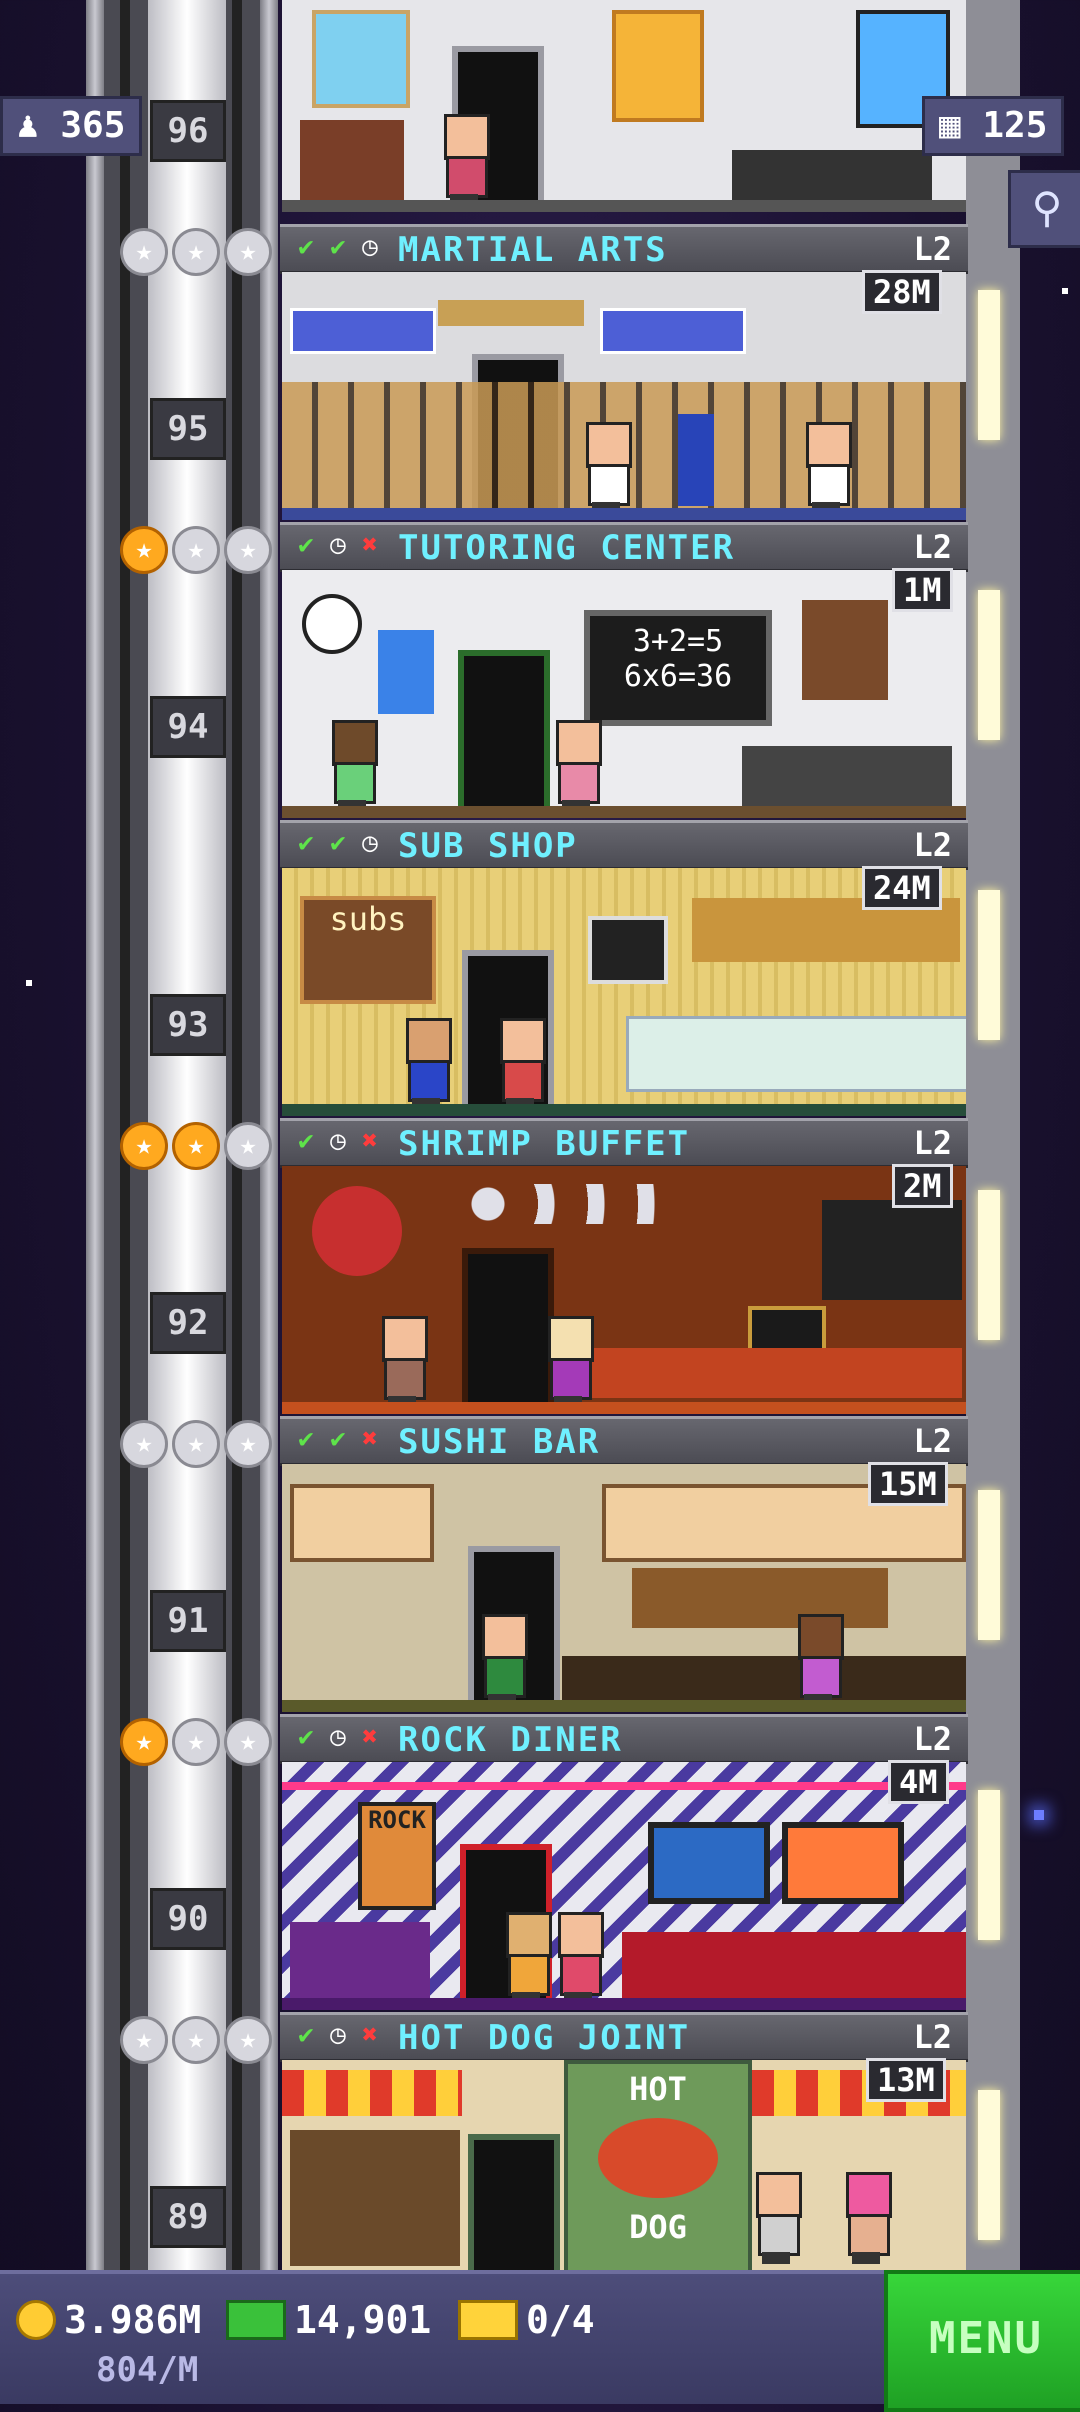 Image resolution: width=1080 pixels, height=2412 pixels. What do you see at coordinates (902, 292) in the screenshot?
I see `stock-badge: 28M` at bounding box center [902, 292].